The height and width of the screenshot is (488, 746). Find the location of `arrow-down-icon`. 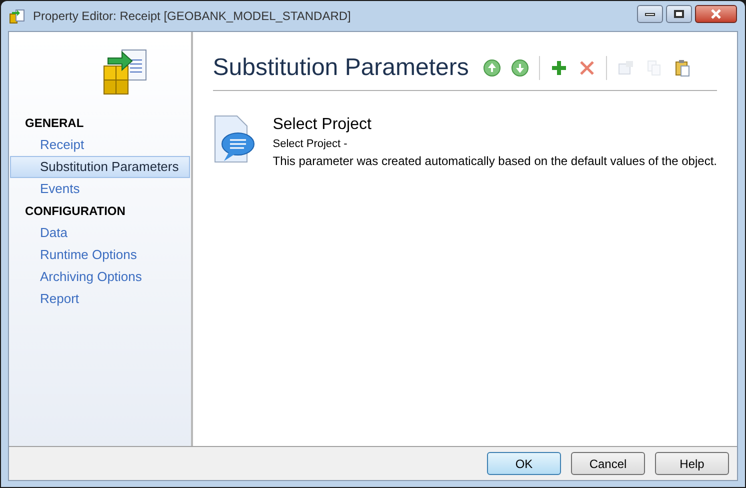

arrow-down-icon is located at coordinates (520, 68).